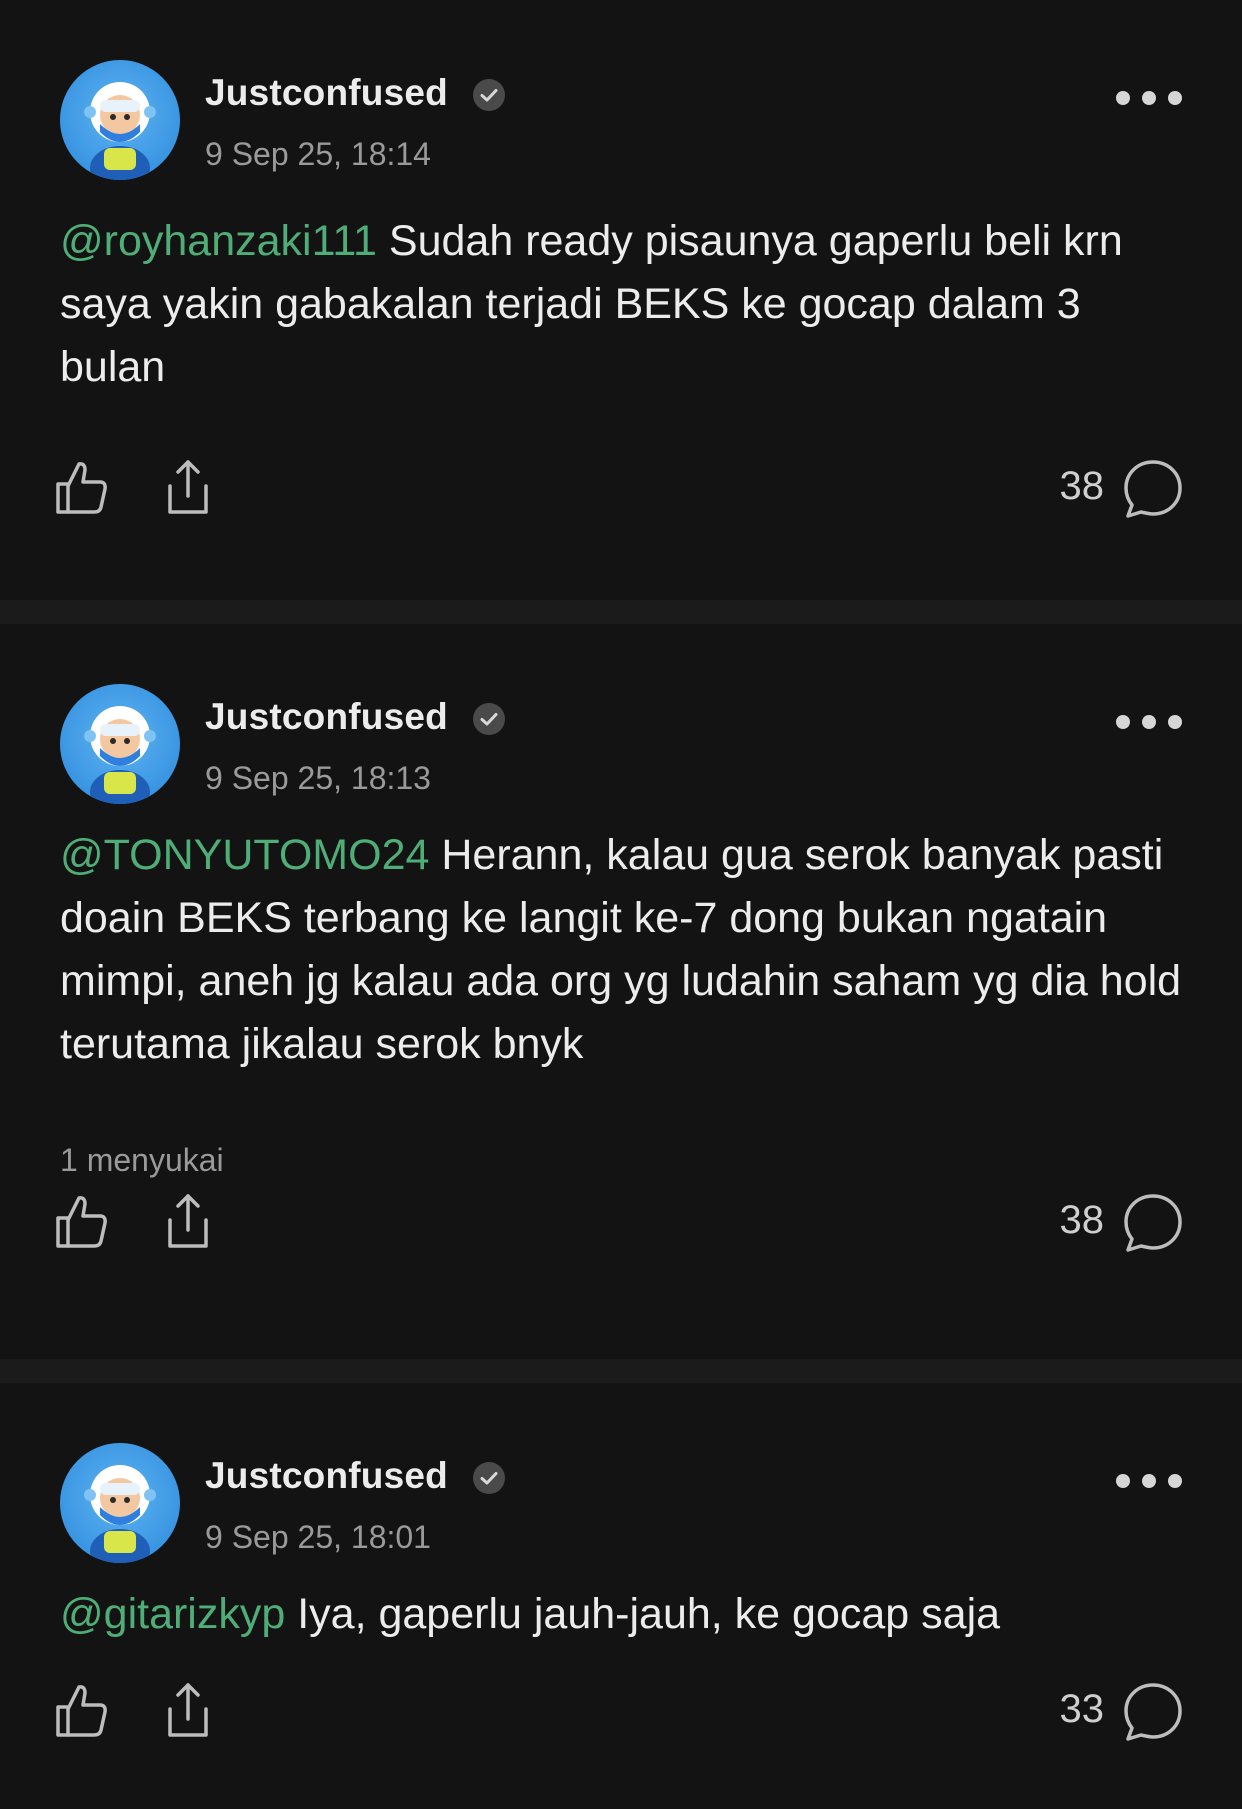  What do you see at coordinates (618, 1714) in the screenshot?
I see `post-actions: 33` at bounding box center [618, 1714].